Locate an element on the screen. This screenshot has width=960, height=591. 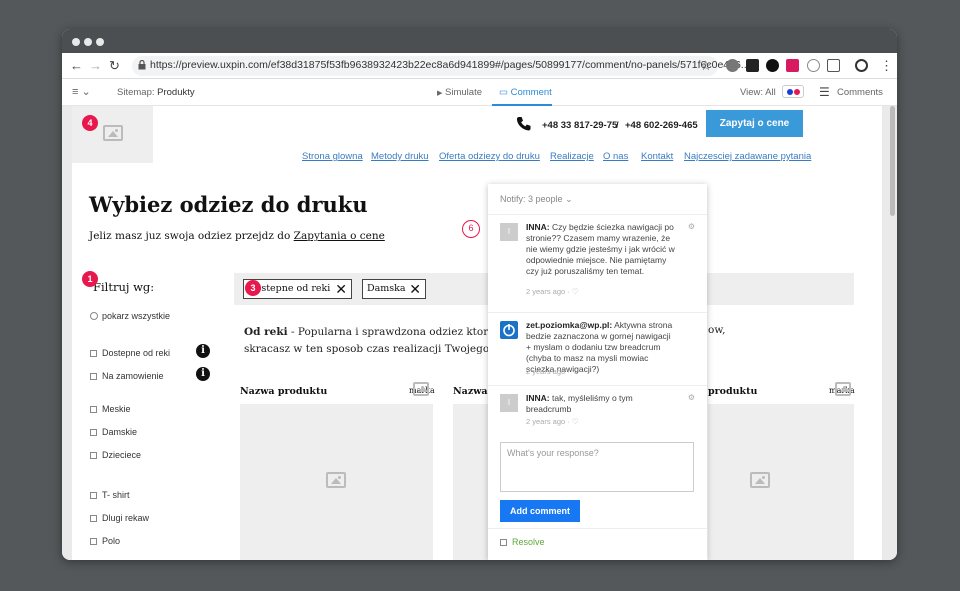
filter-kids: Dzieciece is located at coordinates (115, 455).